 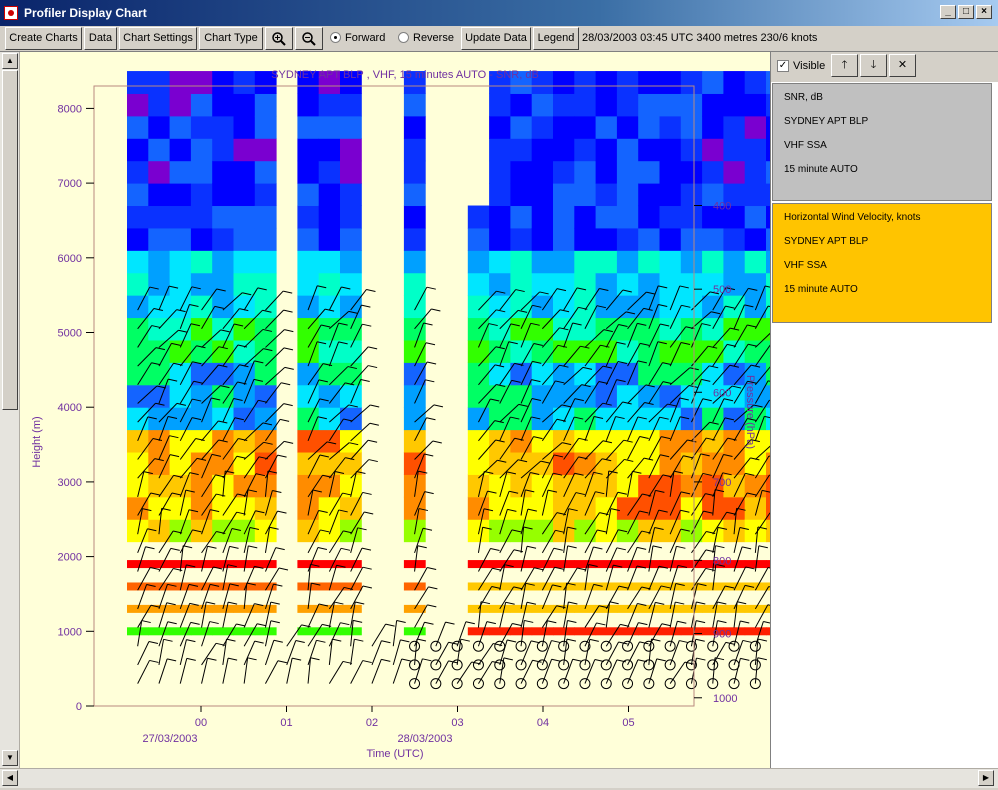 What do you see at coordinates (70, 483) in the screenshot?
I see `y-tick-label: 3000` at bounding box center [70, 483].